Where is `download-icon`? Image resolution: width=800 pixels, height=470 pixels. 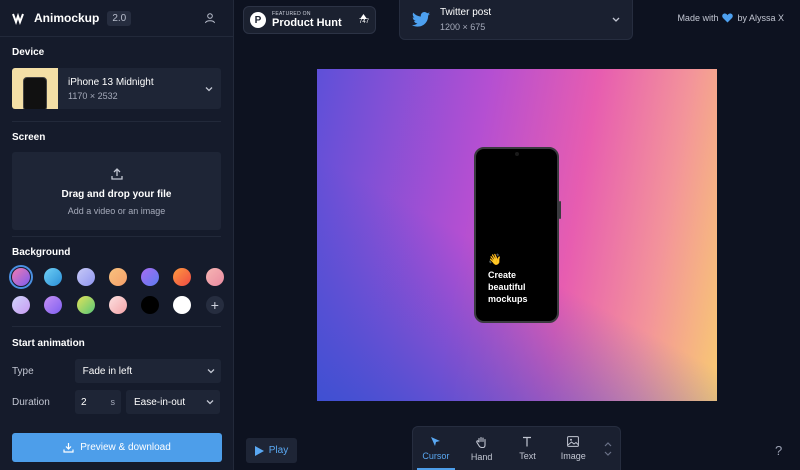
download-icon is located at coordinates (68, 448).